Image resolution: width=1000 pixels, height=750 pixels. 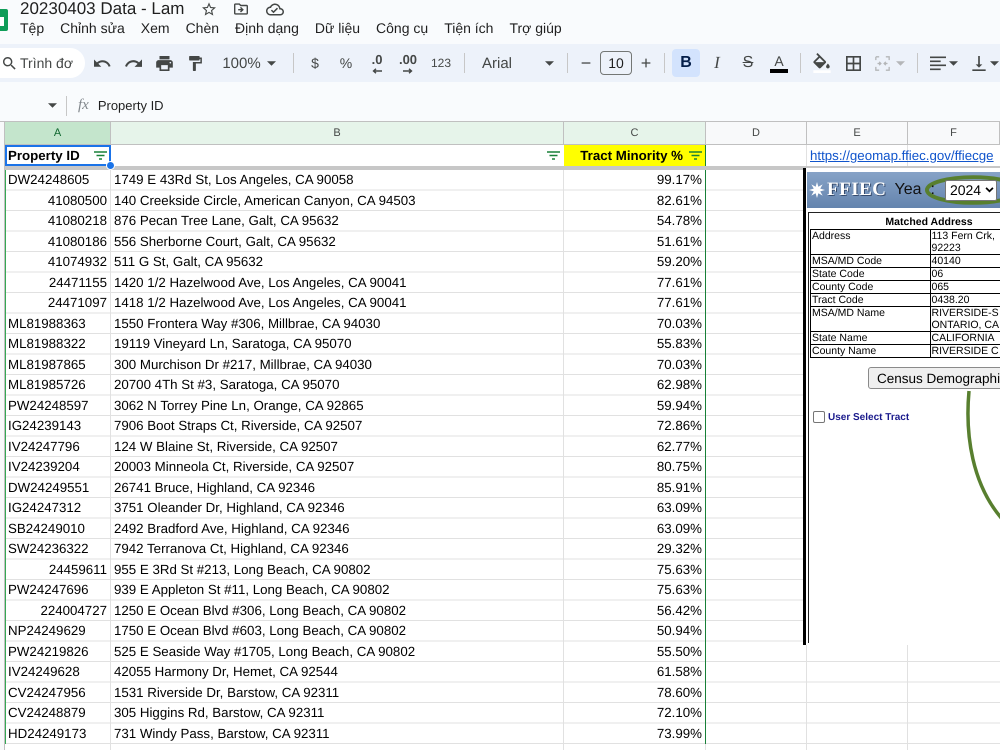 What do you see at coordinates (989, 190) in the screenshot?
I see `chevron-down-icon` at bounding box center [989, 190].